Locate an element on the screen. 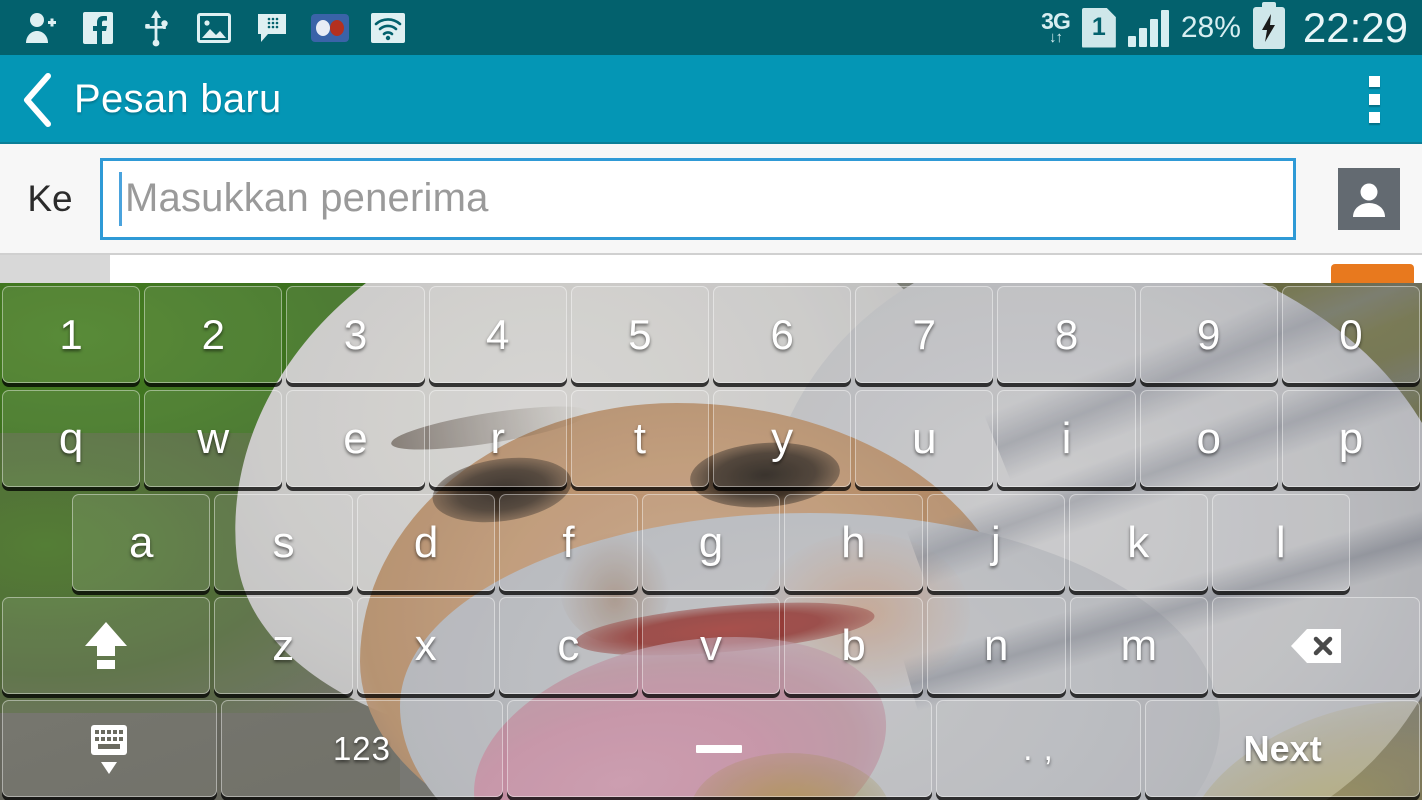 The height and width of the screenshot is (800, 1422). space-key is located at coordinates (719, 748).